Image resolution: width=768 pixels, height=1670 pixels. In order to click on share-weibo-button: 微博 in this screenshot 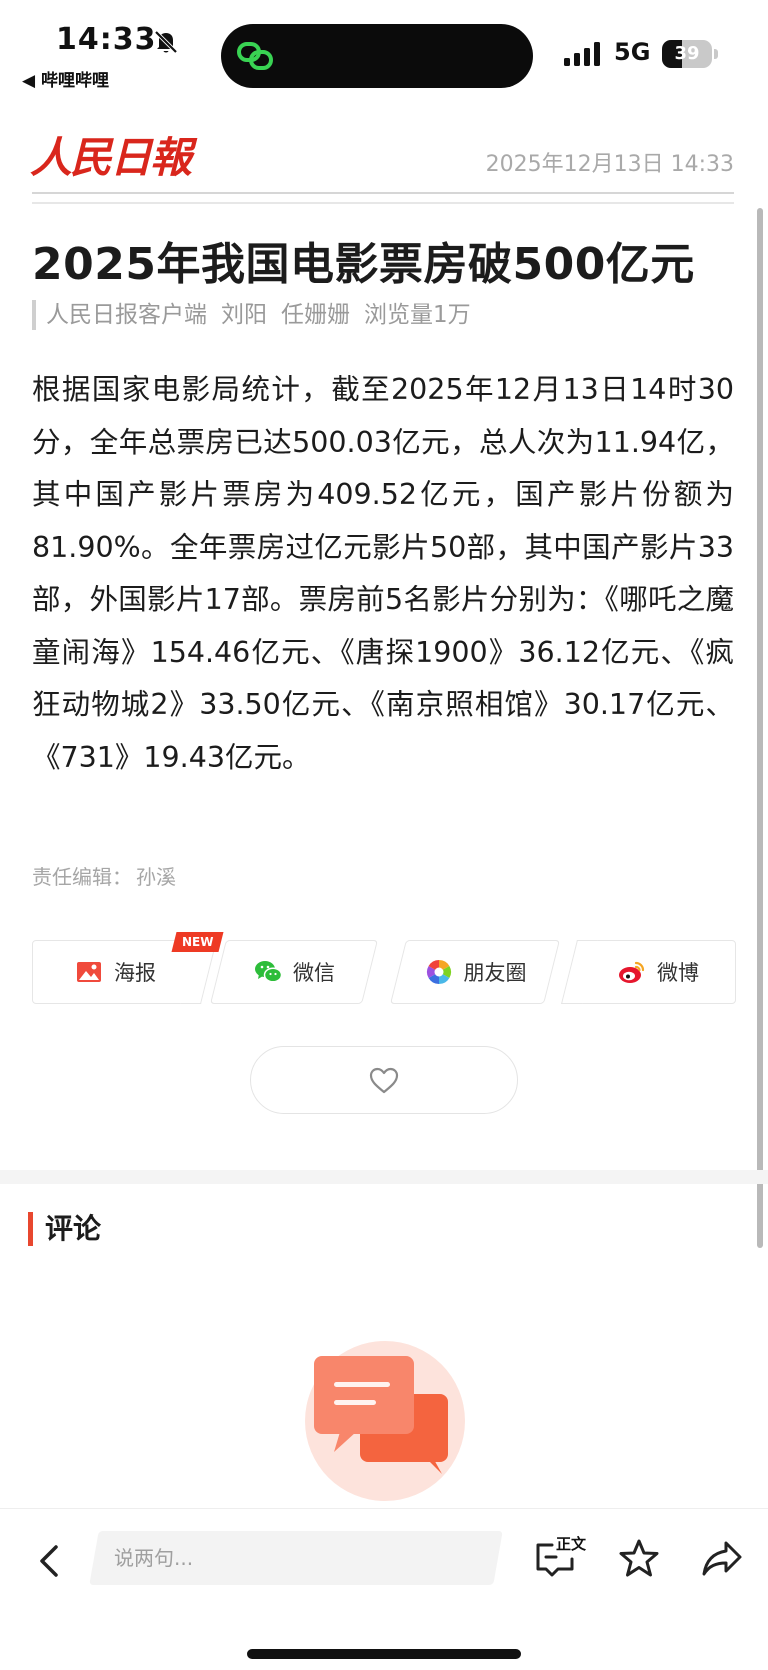, I will do `click(658, 972)`.